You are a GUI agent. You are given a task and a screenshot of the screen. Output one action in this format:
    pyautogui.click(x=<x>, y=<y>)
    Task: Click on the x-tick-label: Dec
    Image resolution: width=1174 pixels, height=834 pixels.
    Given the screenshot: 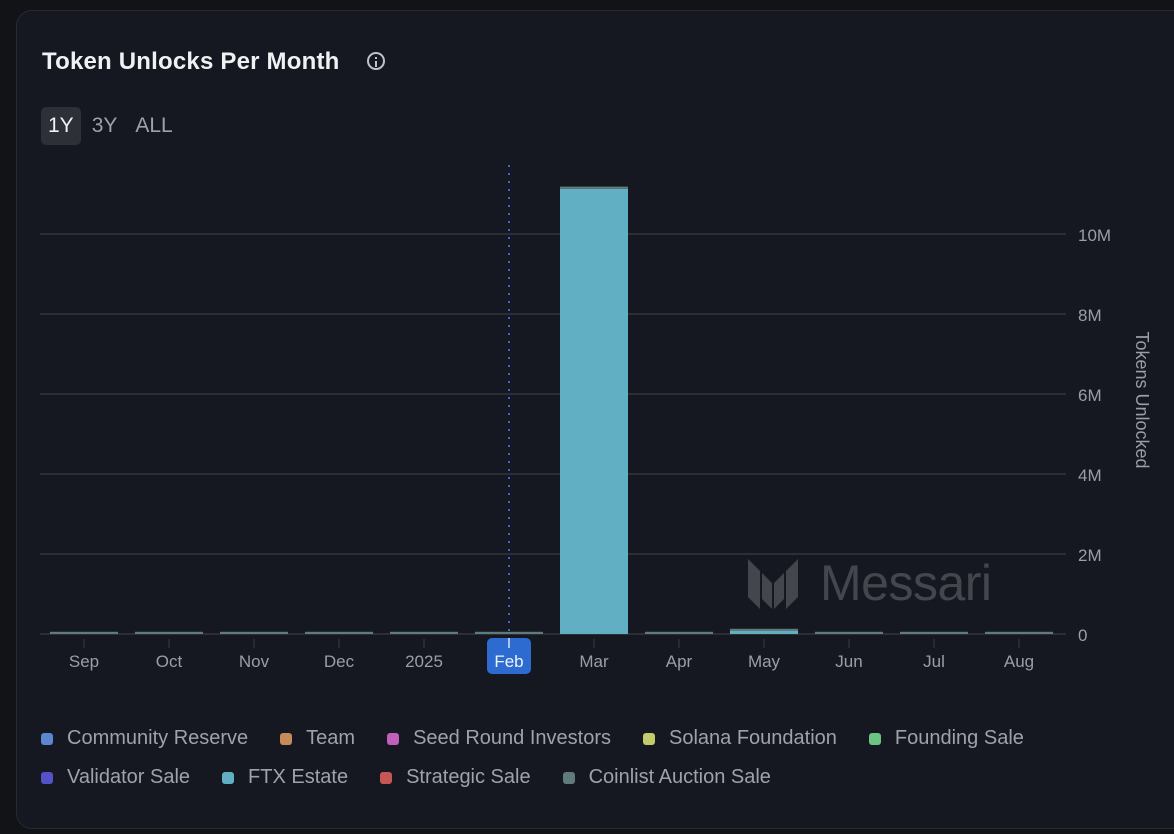 What is the action you would take?
    pyautogui.click(x=339, y=661)
    